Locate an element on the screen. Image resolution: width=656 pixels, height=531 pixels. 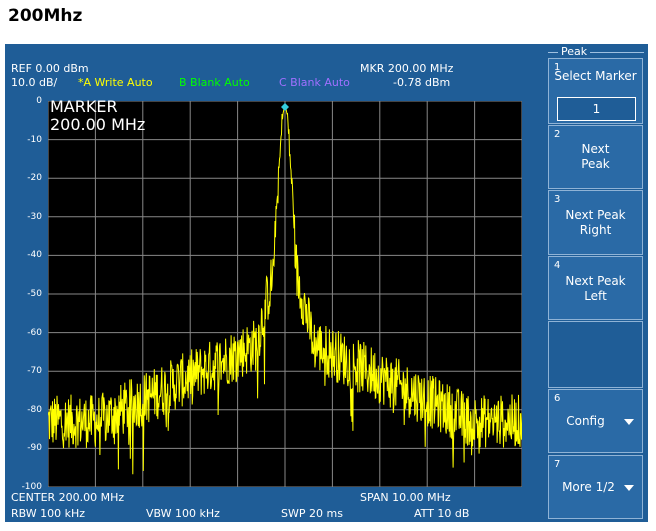
rbw-readout: RBW 100 kHz is located at coordinates (48, 513).